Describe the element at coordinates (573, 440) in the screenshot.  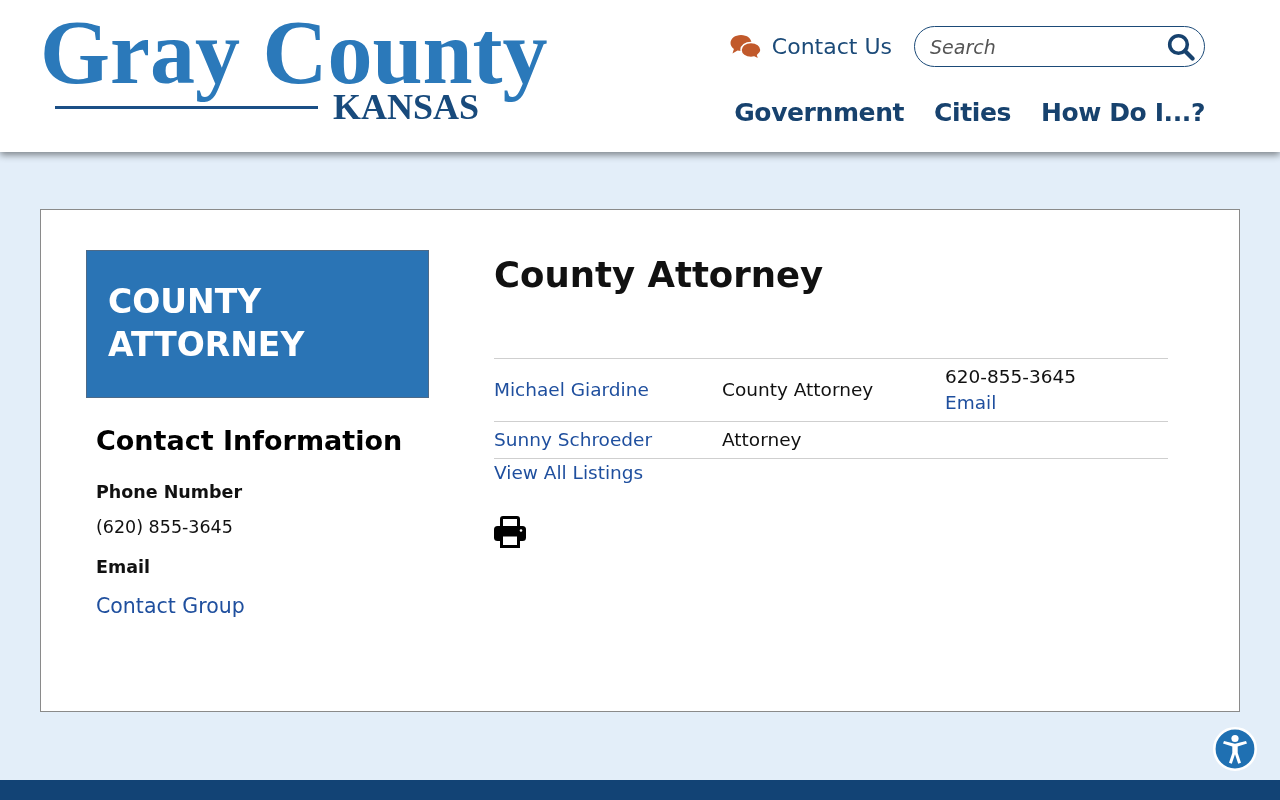
I see `staff-name-link: Sunny Schroeder` at that location.